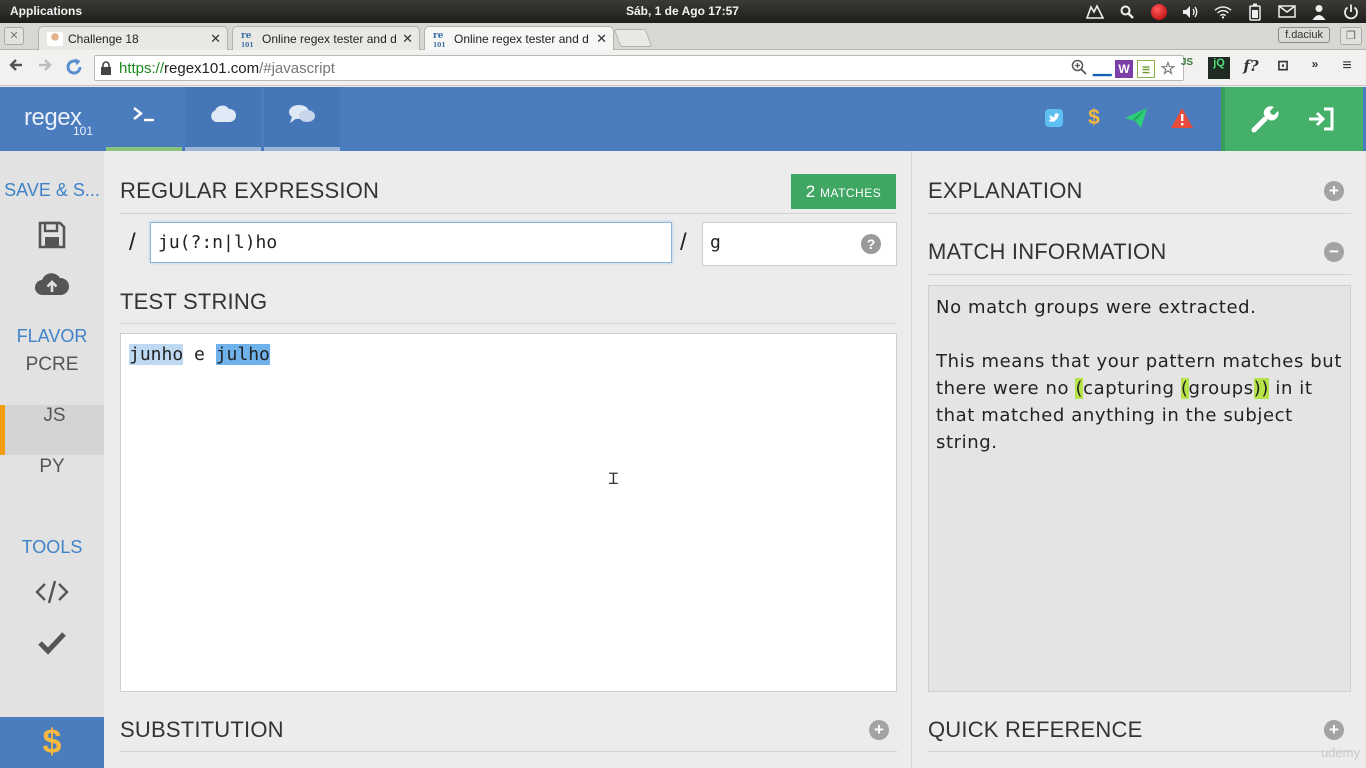 Image resolution: width=1366 pixels, height=768 pixels. What do you see at coordinates (810, 191) in the screenshot?
I see `match-count: 2` at bounding box center [810, 191].